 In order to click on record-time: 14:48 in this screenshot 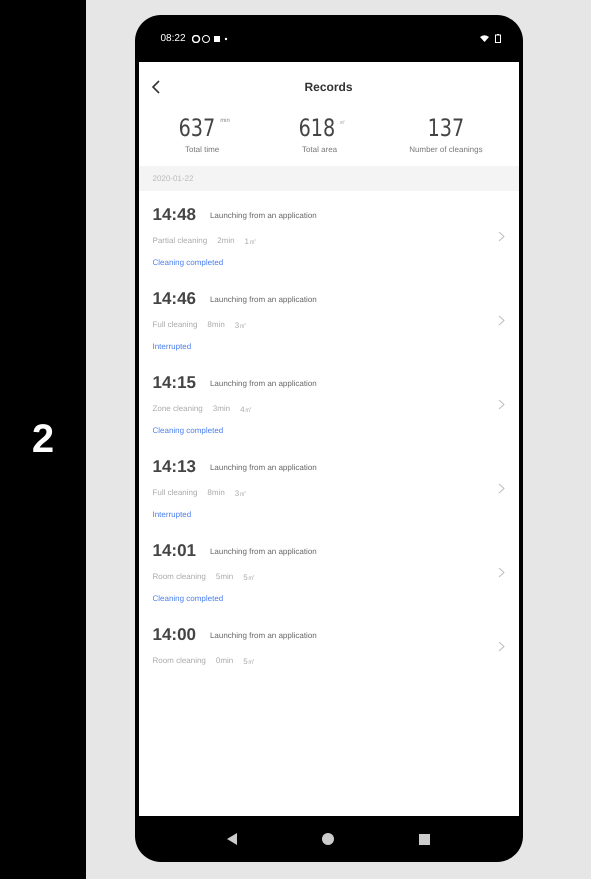, I will do `click(174, 215)`.